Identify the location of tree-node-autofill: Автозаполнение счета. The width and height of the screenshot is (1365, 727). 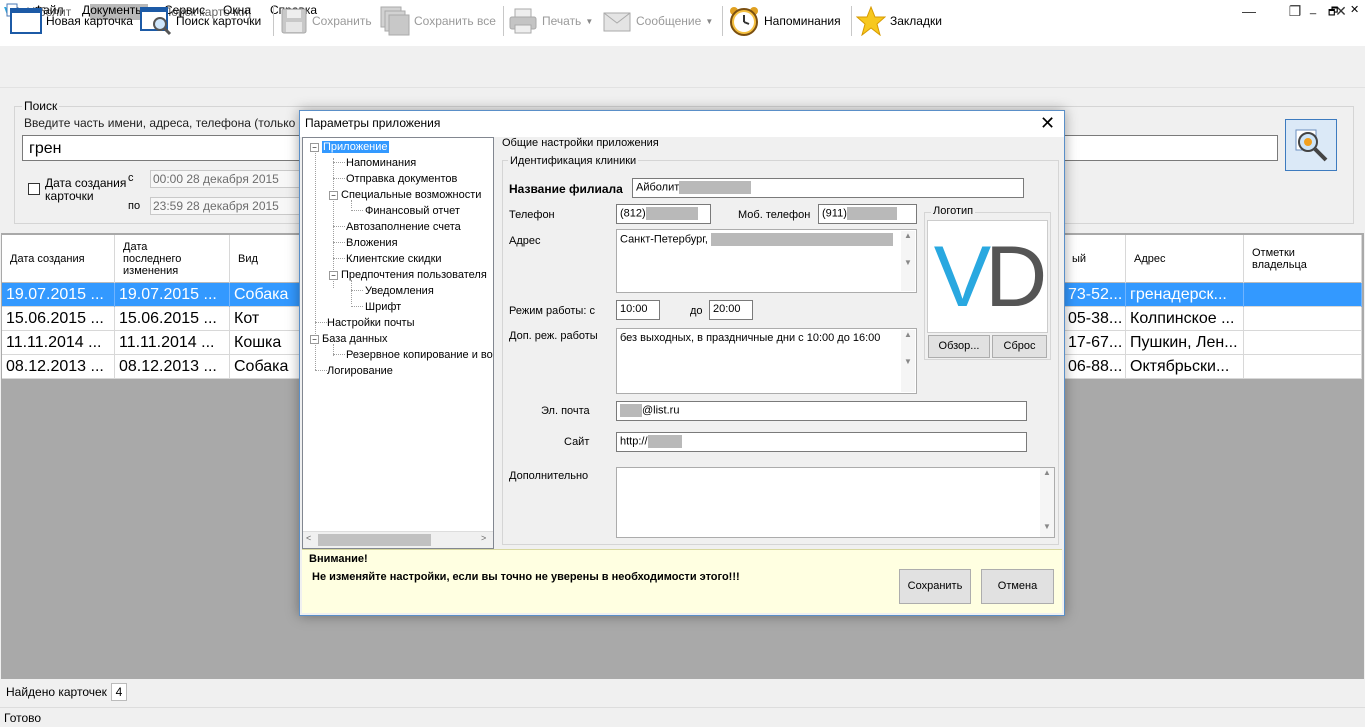
(403, 227).